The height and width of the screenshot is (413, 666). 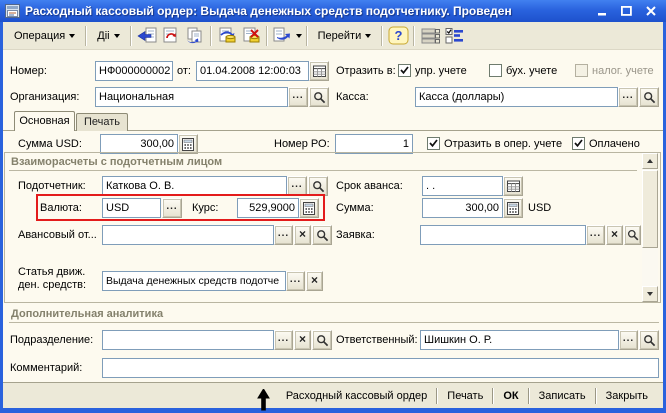 What do you see at coordinates (532, 71) in the screenshot?
I see `reflect-acc-label: бух. учете` at bounding box center [532, 71].